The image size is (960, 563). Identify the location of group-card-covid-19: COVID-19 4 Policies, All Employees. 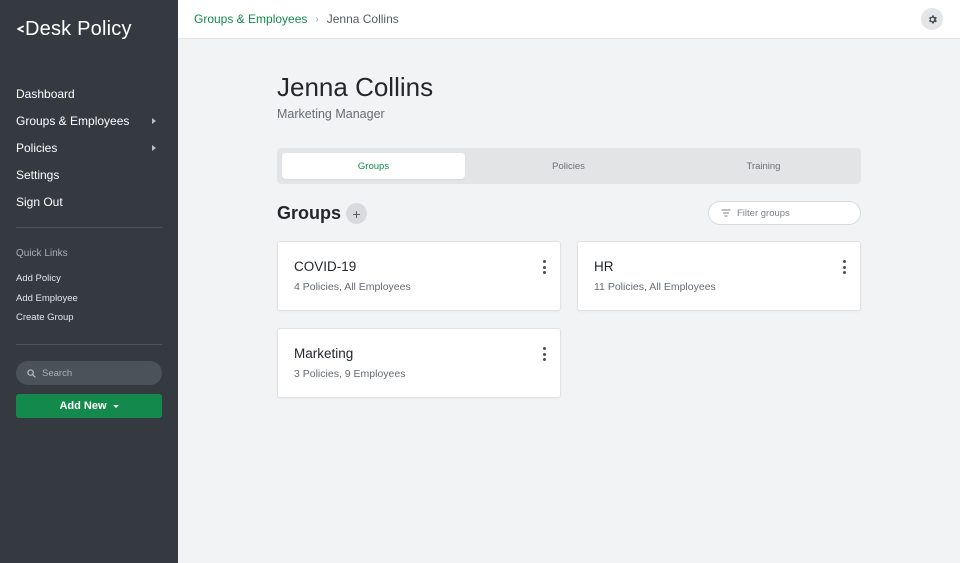
(419, 276).